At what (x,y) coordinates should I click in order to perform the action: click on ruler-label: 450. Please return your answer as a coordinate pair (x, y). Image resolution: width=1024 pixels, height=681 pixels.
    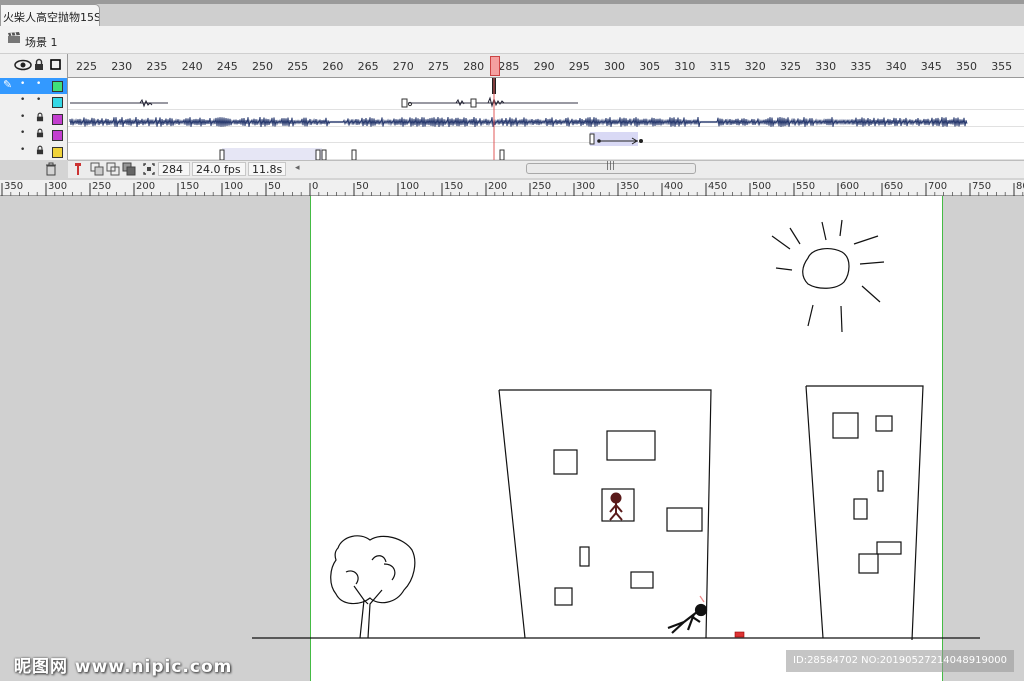
    Looking at the image, I should click on (718, 186).